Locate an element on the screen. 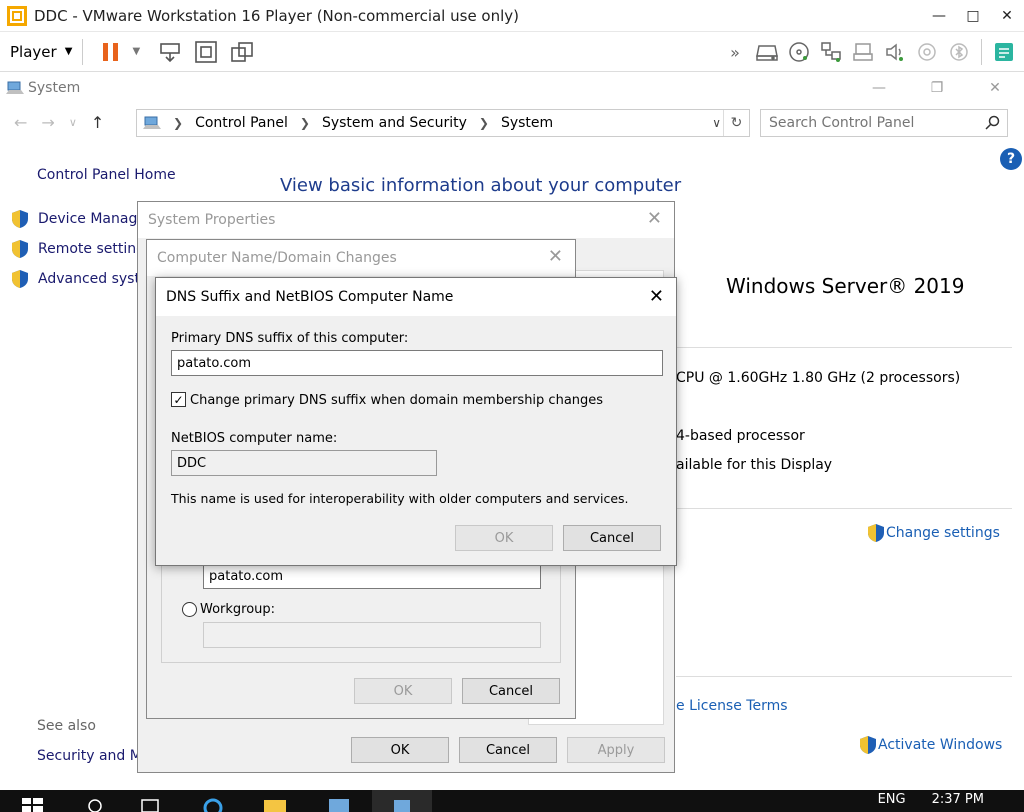  breadcrumb-control-panel: Control Panel is located at coordinates (241, 123).